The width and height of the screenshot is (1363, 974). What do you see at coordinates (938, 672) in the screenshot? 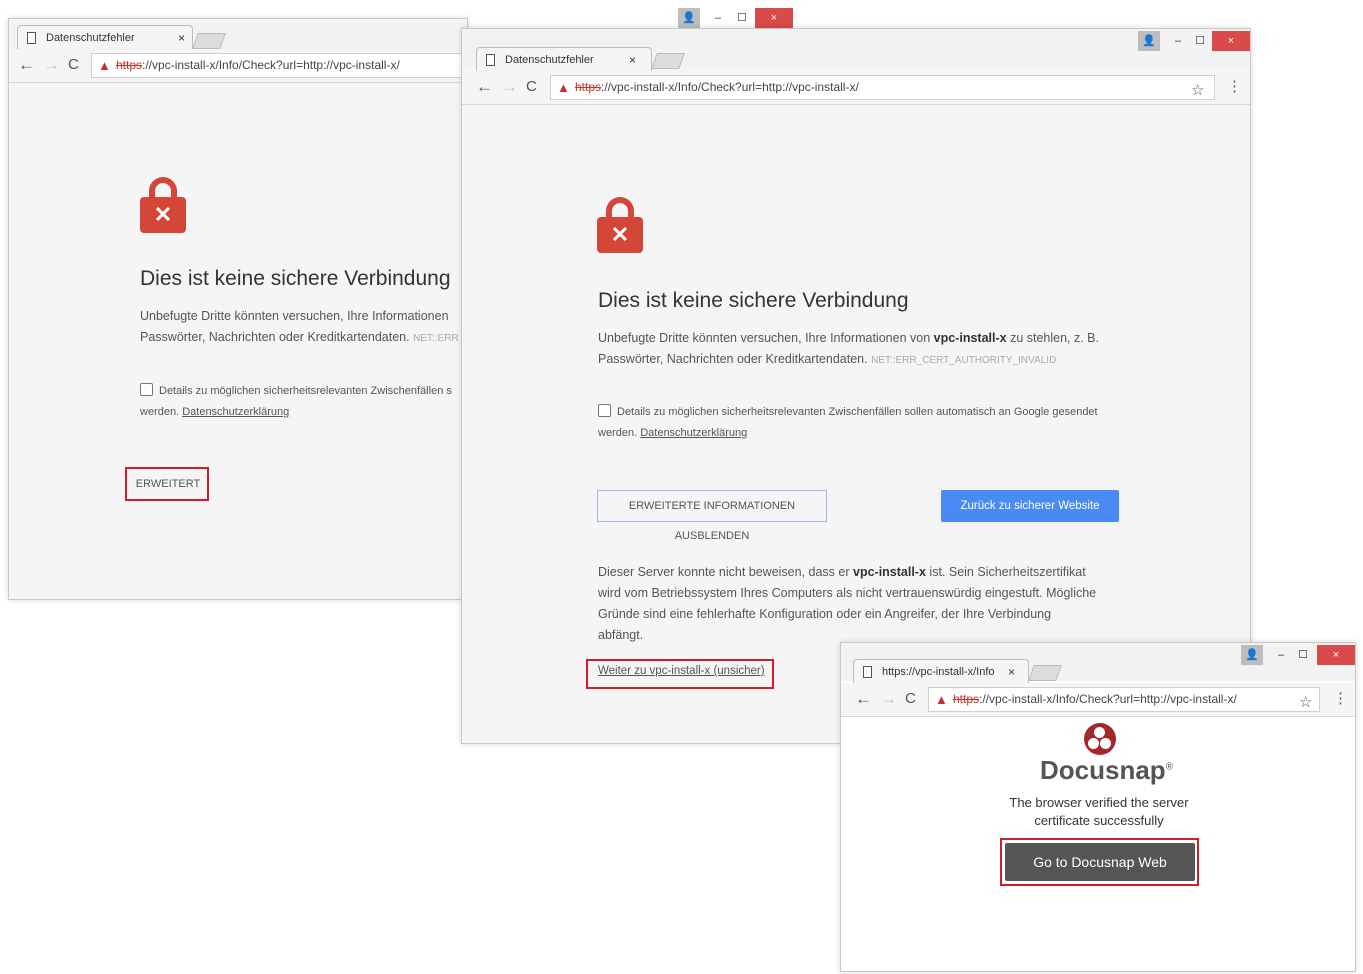
I see `tab-title: https://vpc-install-x/Info` at bounding box center [938, 672].